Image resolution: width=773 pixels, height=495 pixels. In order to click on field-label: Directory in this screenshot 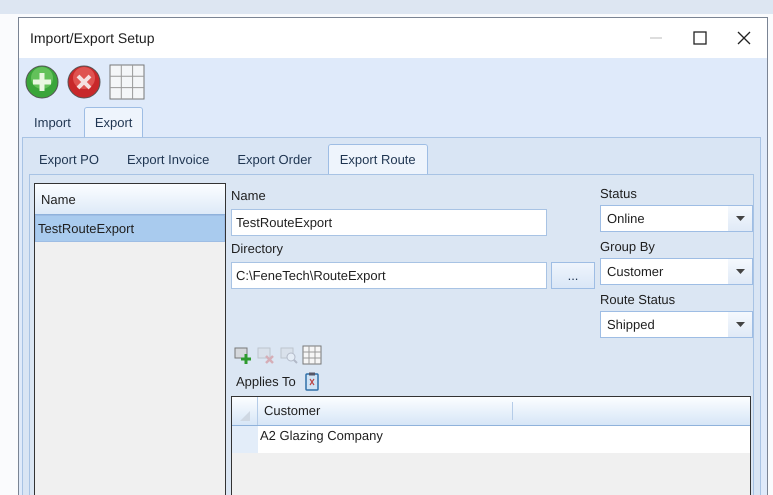, I will do `click(257, 249)`.